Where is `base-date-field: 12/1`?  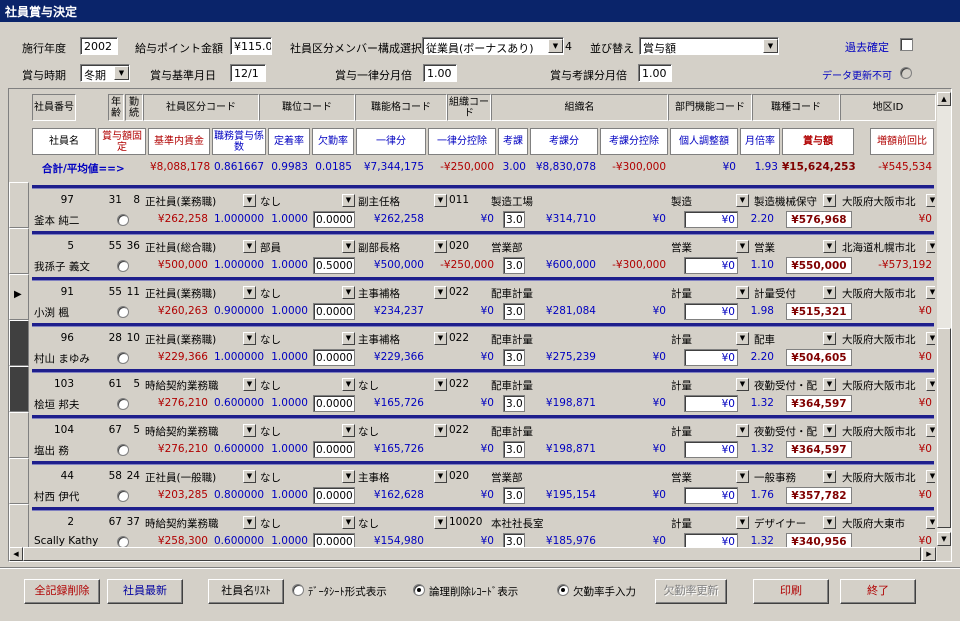 base-date-field: 12/1 is located at coordinates (248, 73).